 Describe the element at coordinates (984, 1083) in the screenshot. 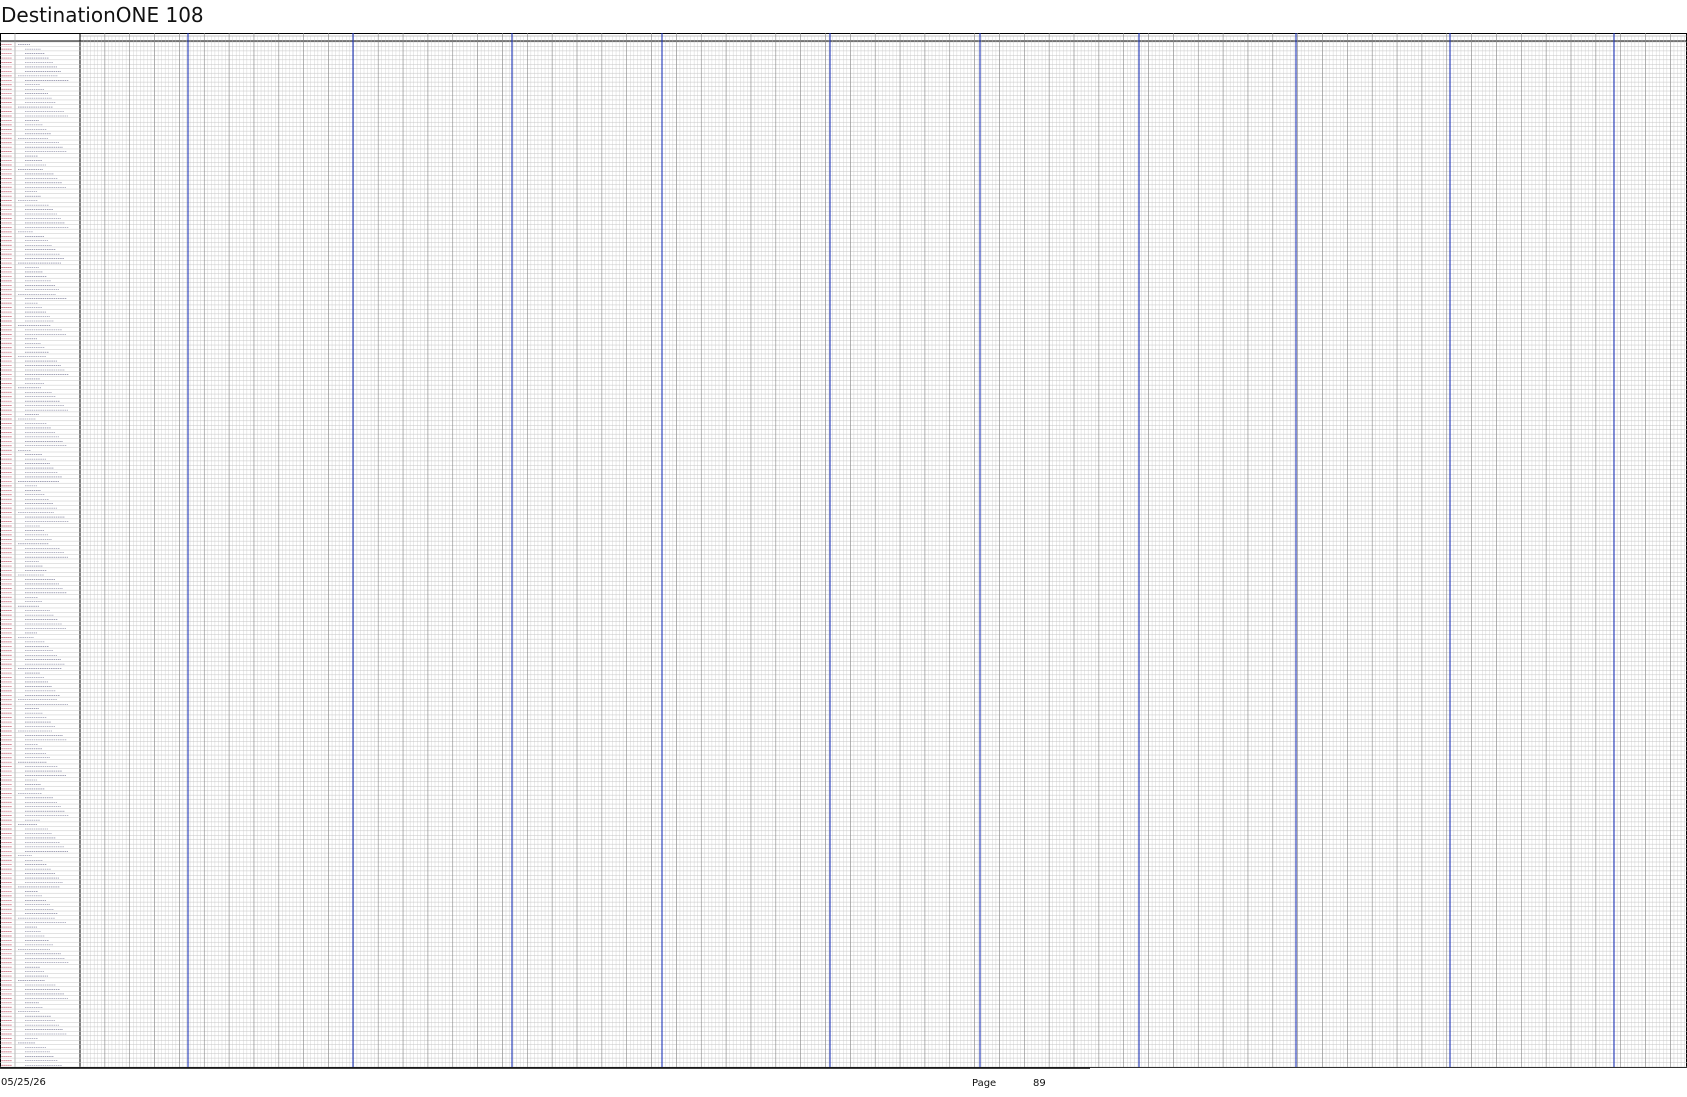

I see `footer-page-label: Page` at that location.